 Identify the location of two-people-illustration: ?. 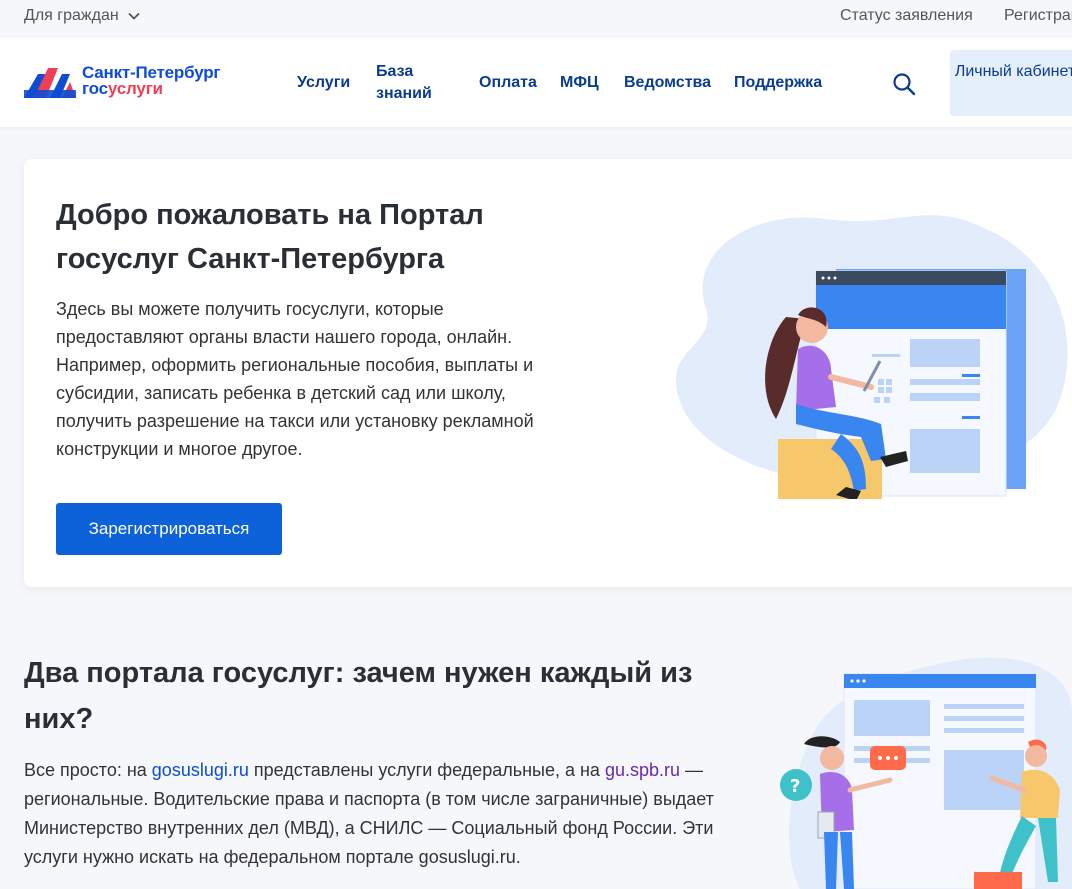
(926, 773).